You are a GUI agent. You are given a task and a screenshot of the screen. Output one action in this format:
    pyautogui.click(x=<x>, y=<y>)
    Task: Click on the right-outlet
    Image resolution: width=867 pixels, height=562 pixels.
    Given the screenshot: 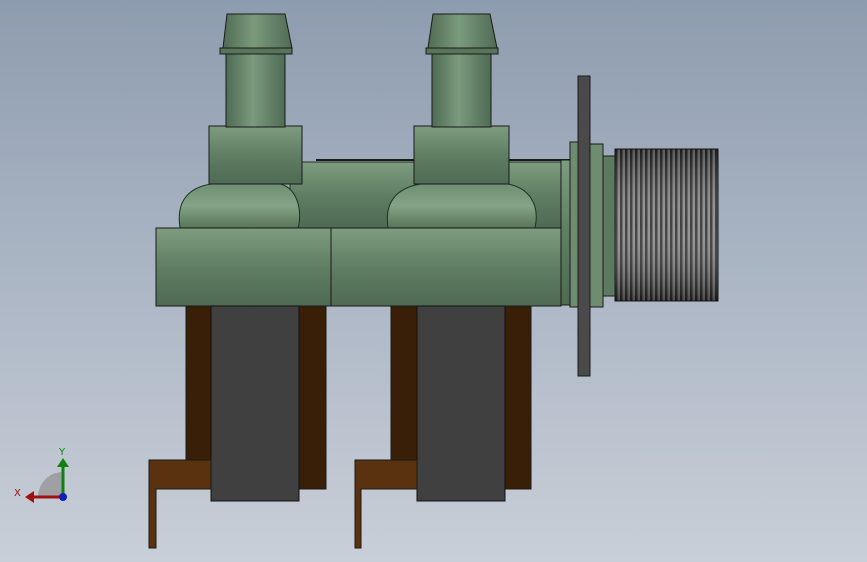 What is the action you would take?
    pyautogui.click(x=461, y=99)
    